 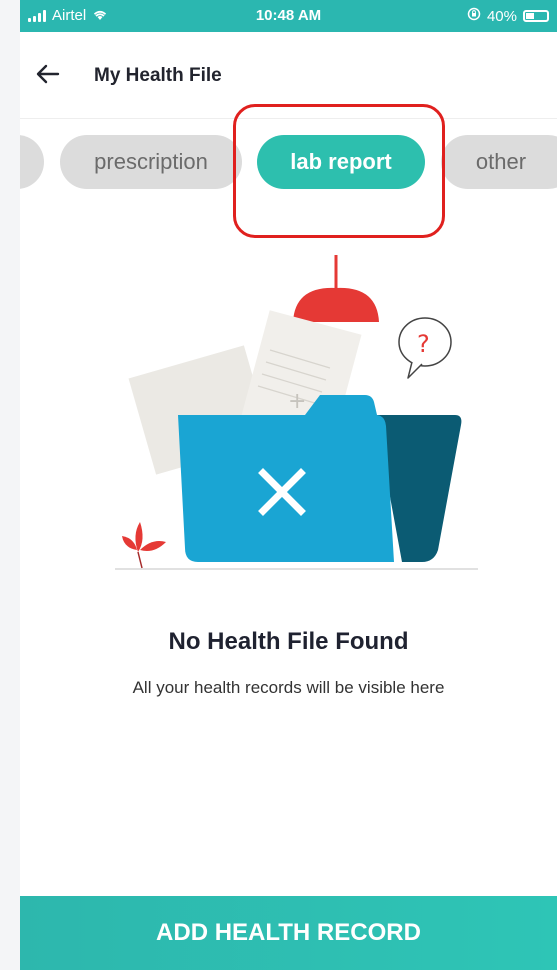 I want to click on question-bubble-icon: ?, so click(x=425, y=348).